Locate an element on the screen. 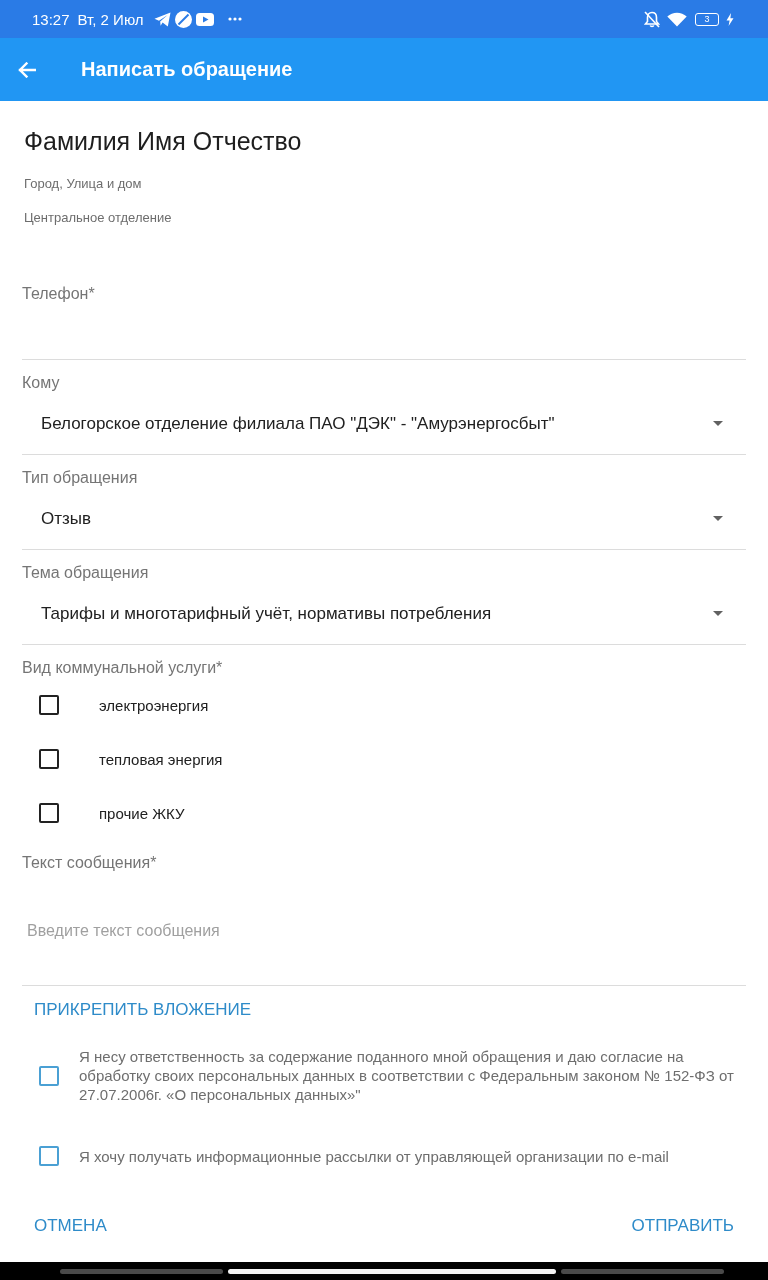  user-department: Центральное отделение is located at coordinates (97, 217).